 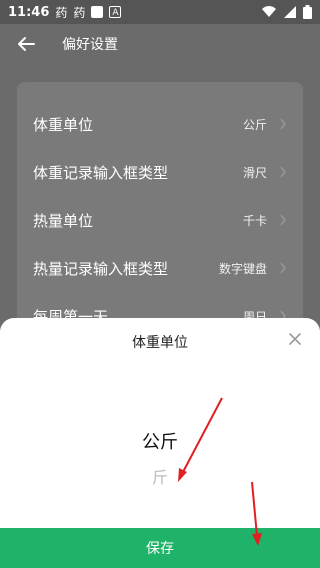 I want to click on setting-row-calorie-input-type: 热量记录输入框类型 数字键盘, so click(x=160, y=268).